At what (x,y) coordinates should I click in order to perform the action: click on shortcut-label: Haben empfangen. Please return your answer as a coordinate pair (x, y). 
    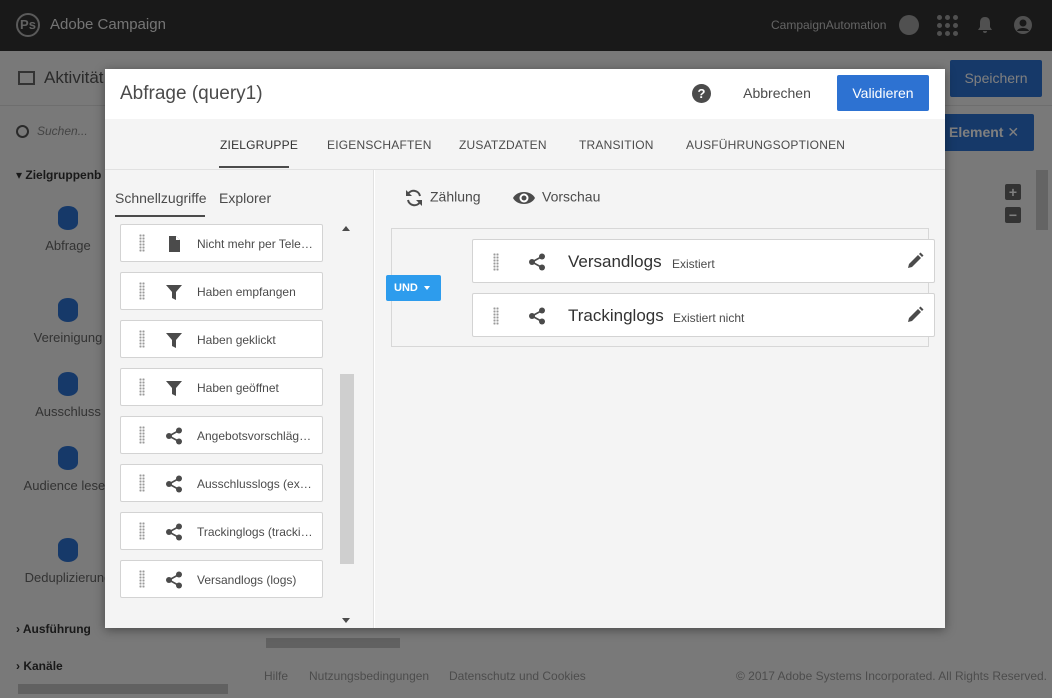
    Looking at the image, I should click on (246, 292).